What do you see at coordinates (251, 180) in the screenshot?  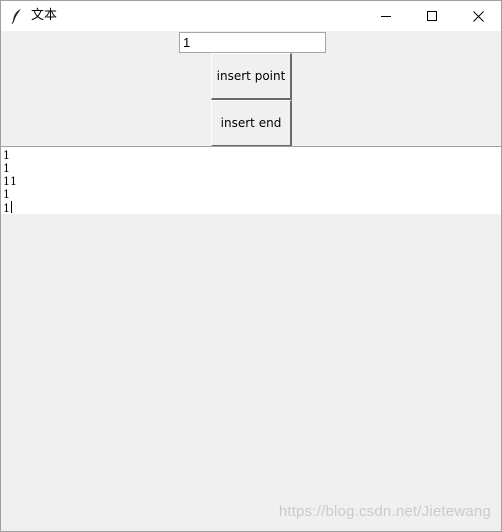 I see `text-area: 1 1 11 1 1` at bounding box center [251, 180].